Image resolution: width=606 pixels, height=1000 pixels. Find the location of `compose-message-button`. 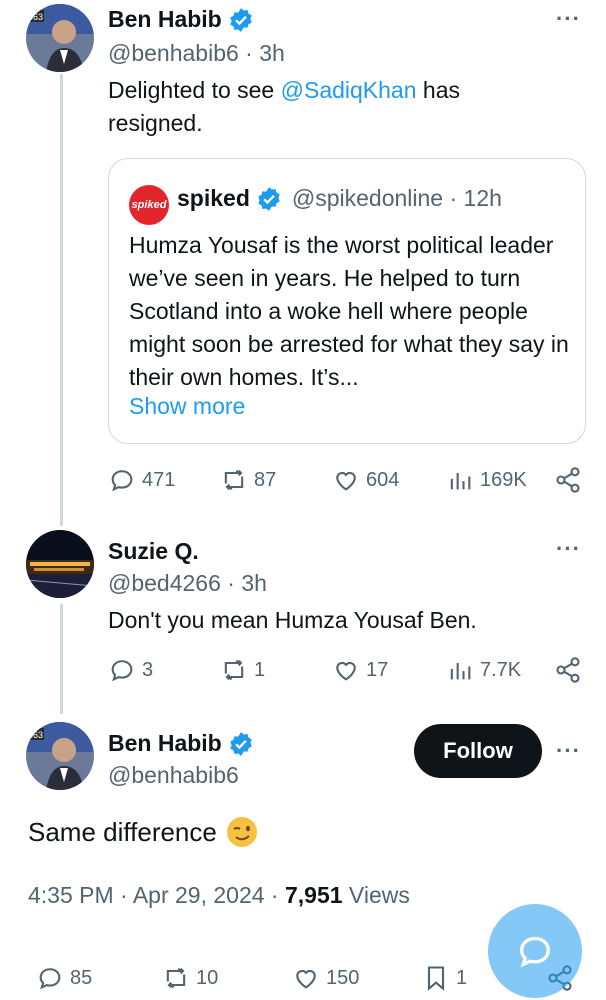

compose-message-button is located at coordinates (535, 951).